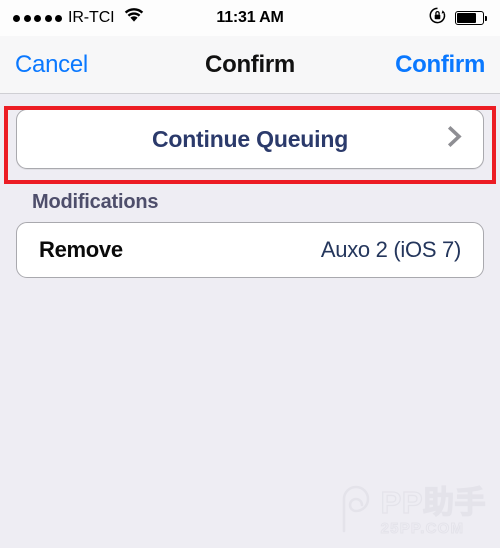 This screenshot has width=500, height=548. I want to click on pp-logo-icon, so click(352, 511).